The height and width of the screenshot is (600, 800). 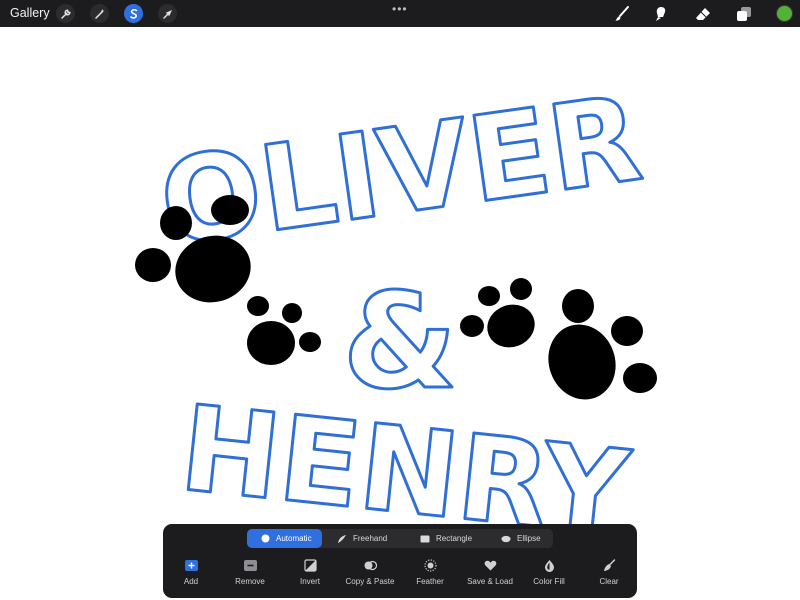 What do you see at coordinates (310, 576) in the screenshot?
I see `invert-button: Invert` at bounding box center [310, 576].